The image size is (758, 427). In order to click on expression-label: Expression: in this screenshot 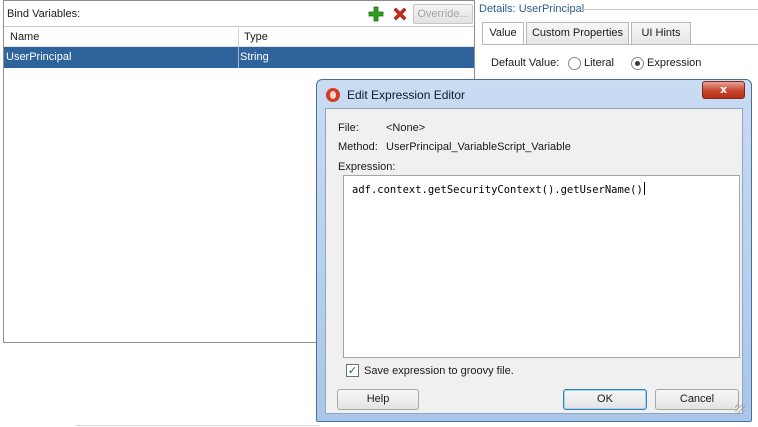, I will do `click(367, 167)`.